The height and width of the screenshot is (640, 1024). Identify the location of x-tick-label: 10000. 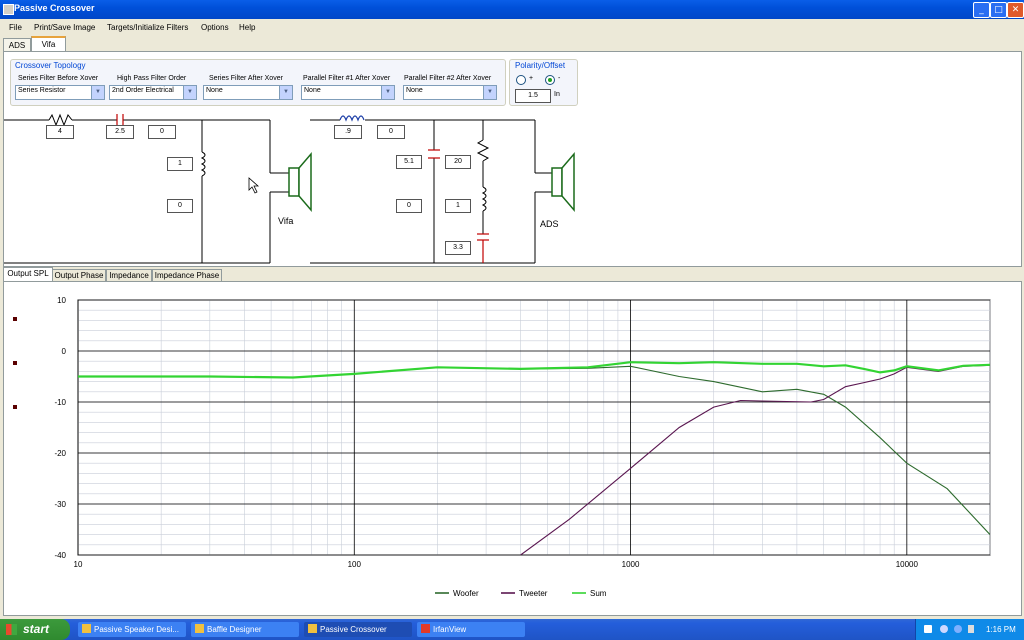
(907, 564).